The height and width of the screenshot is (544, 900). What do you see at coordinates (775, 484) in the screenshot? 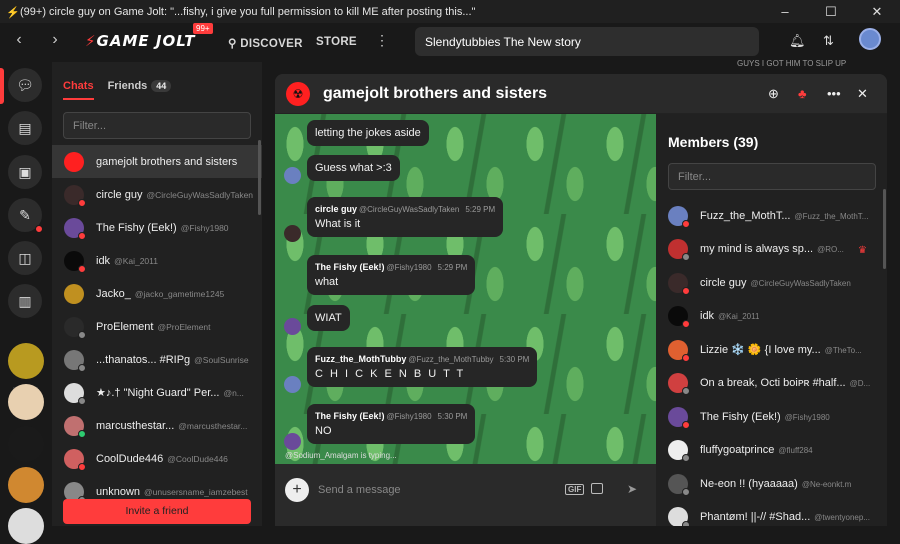
I see `member-label: Ne-eon !! (hyaaaaa) @Ne-eonkt.m` at bounding box center [775, 484].